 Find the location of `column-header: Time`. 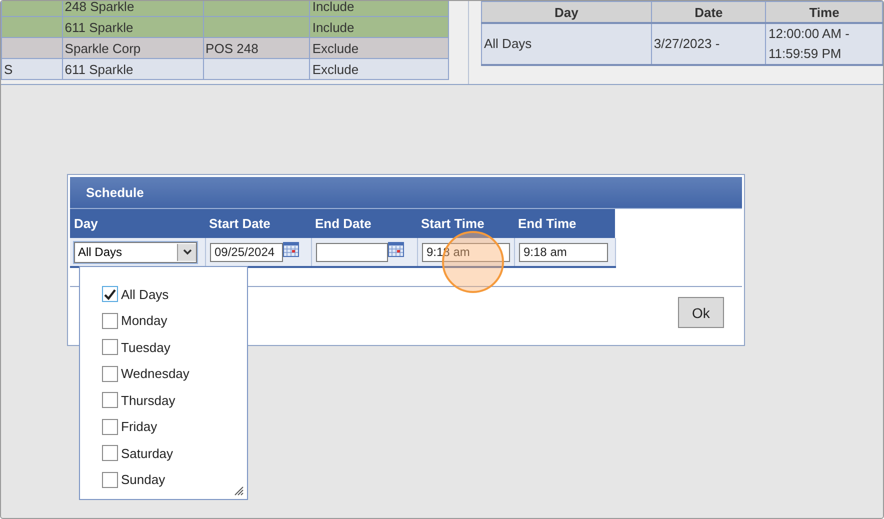

column-header: Time is located at coordinates (824, 12).